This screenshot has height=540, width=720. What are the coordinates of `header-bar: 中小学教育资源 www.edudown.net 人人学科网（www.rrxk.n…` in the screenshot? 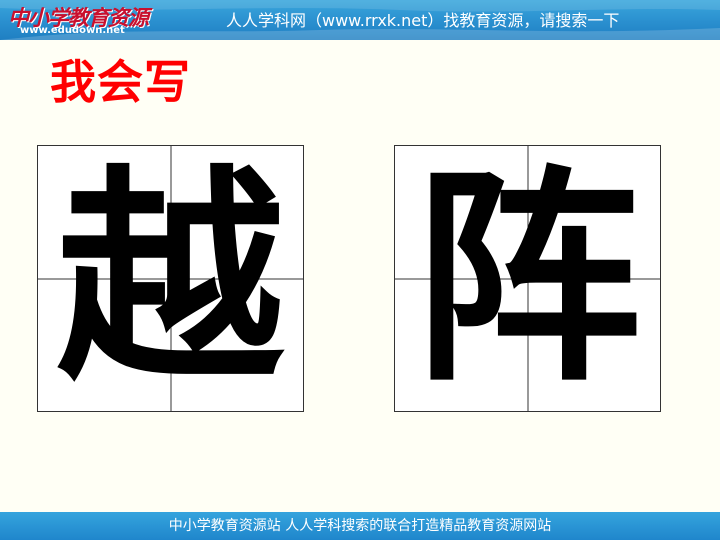 It's located at (360, 20).